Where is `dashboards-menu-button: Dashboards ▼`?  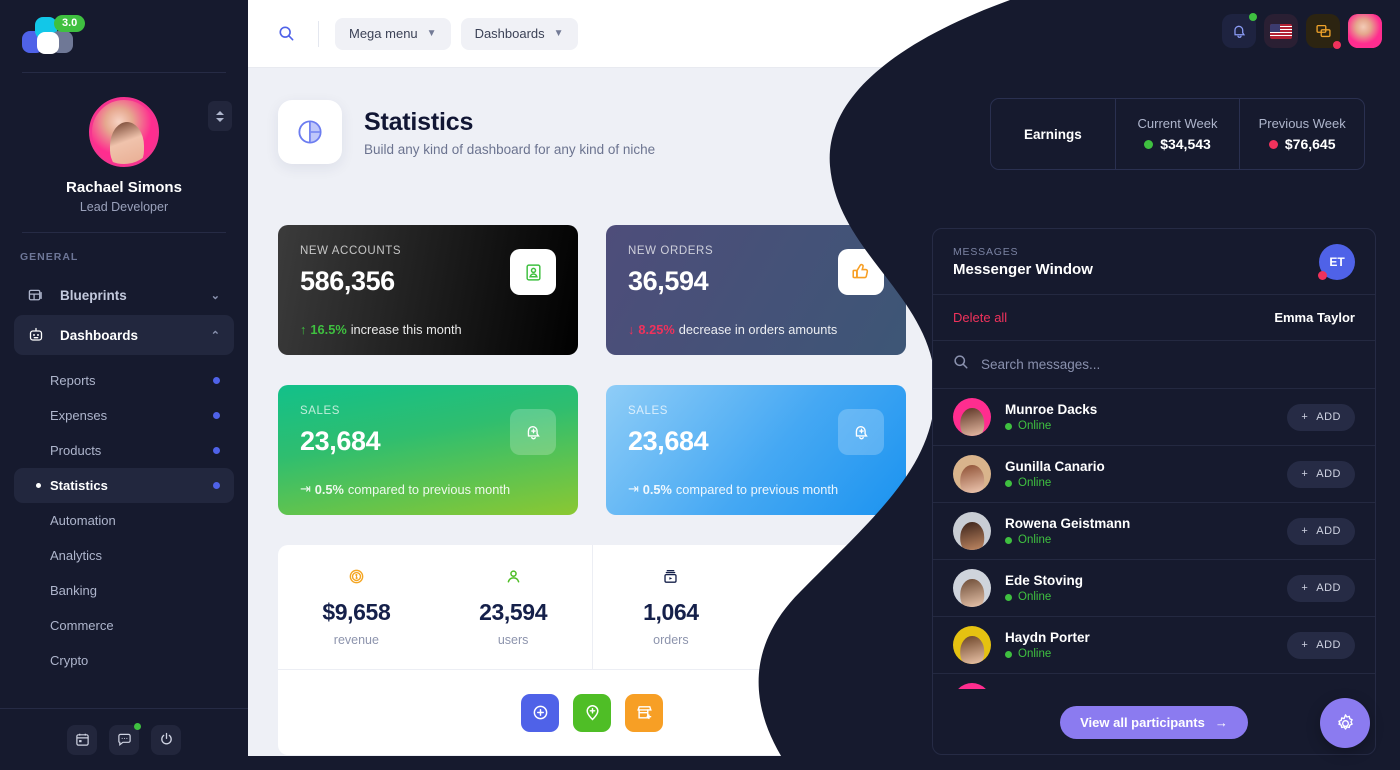 dashboards-menu-button: Dashboards ▼ is located at coordinates (519, 33).